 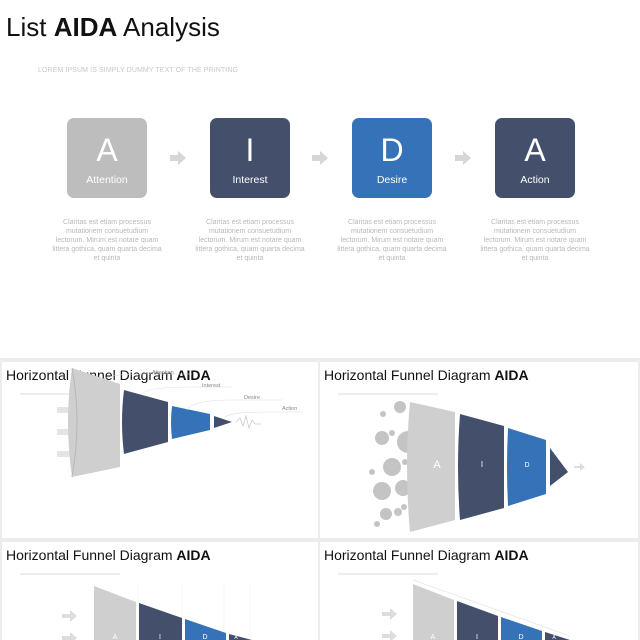 I want to click on step-interest: I Interest, so click(x=250, y=158).